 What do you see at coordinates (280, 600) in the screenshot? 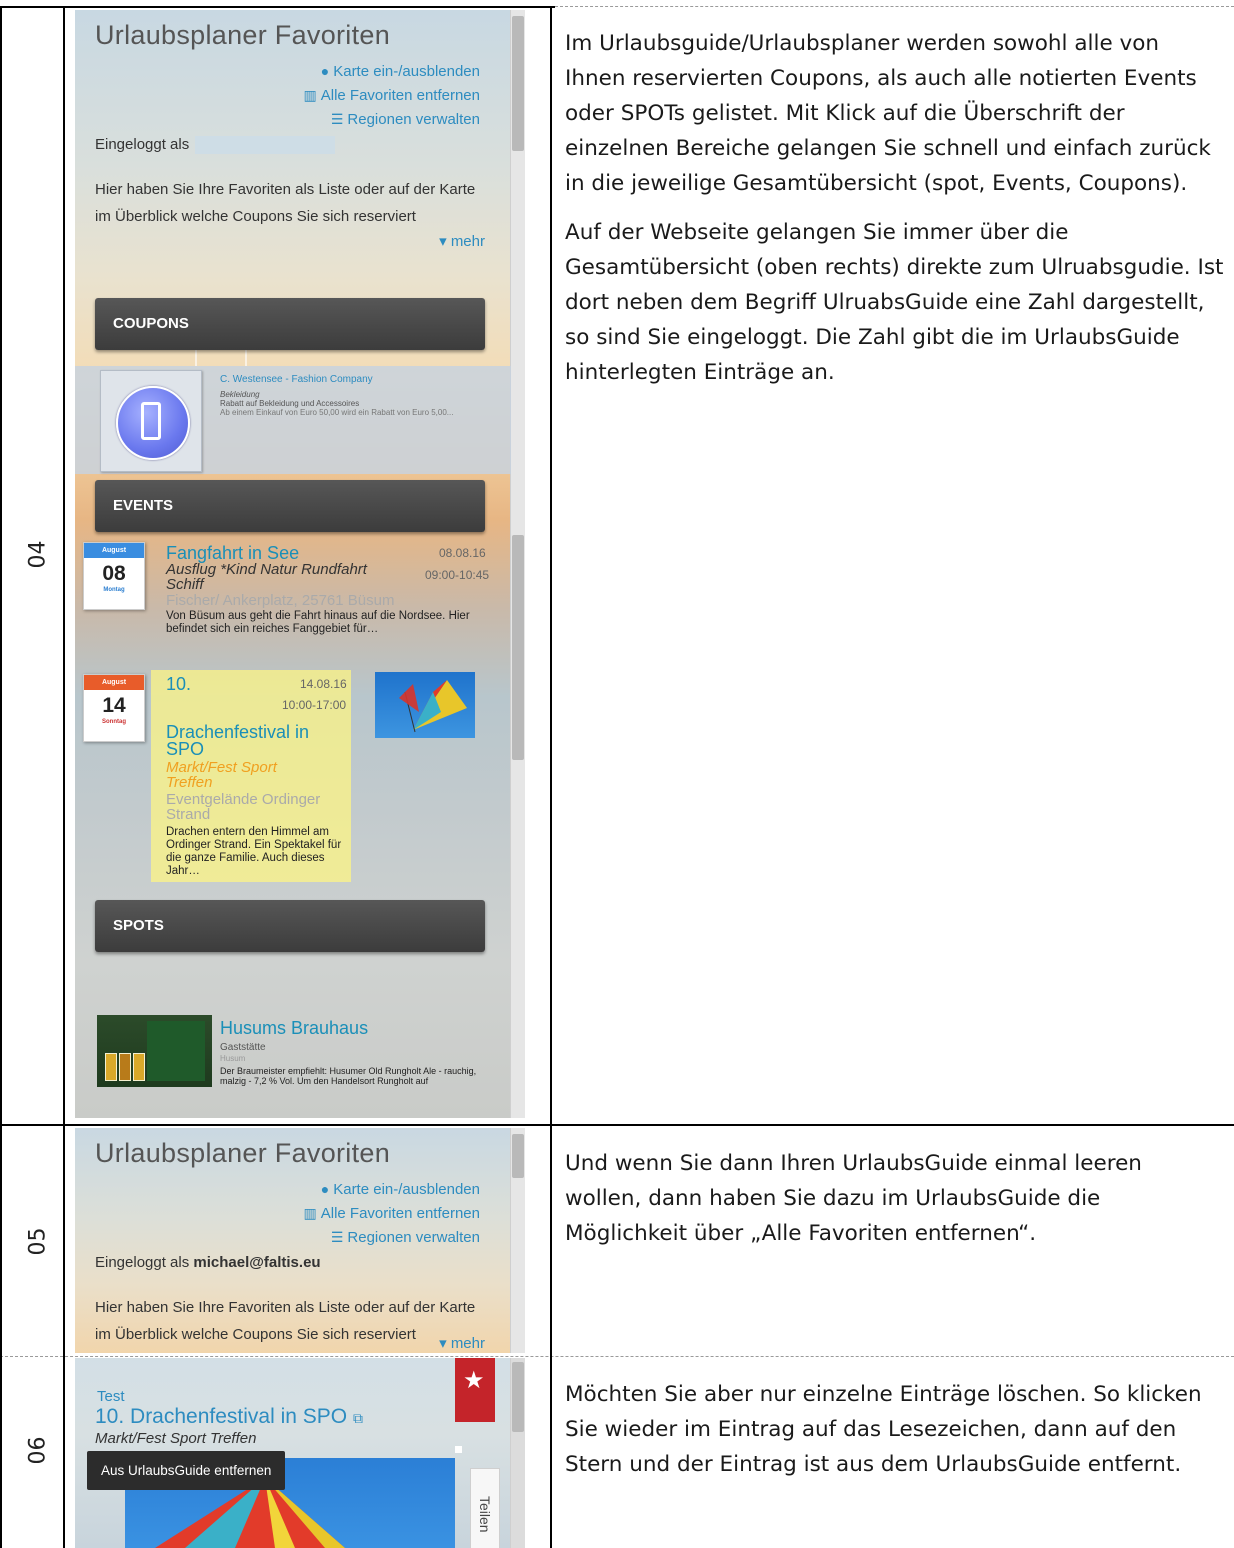
I see `event-place: Fischer/ Ankerplatz, 25761 Büsum` at bounding box center [280, 600].